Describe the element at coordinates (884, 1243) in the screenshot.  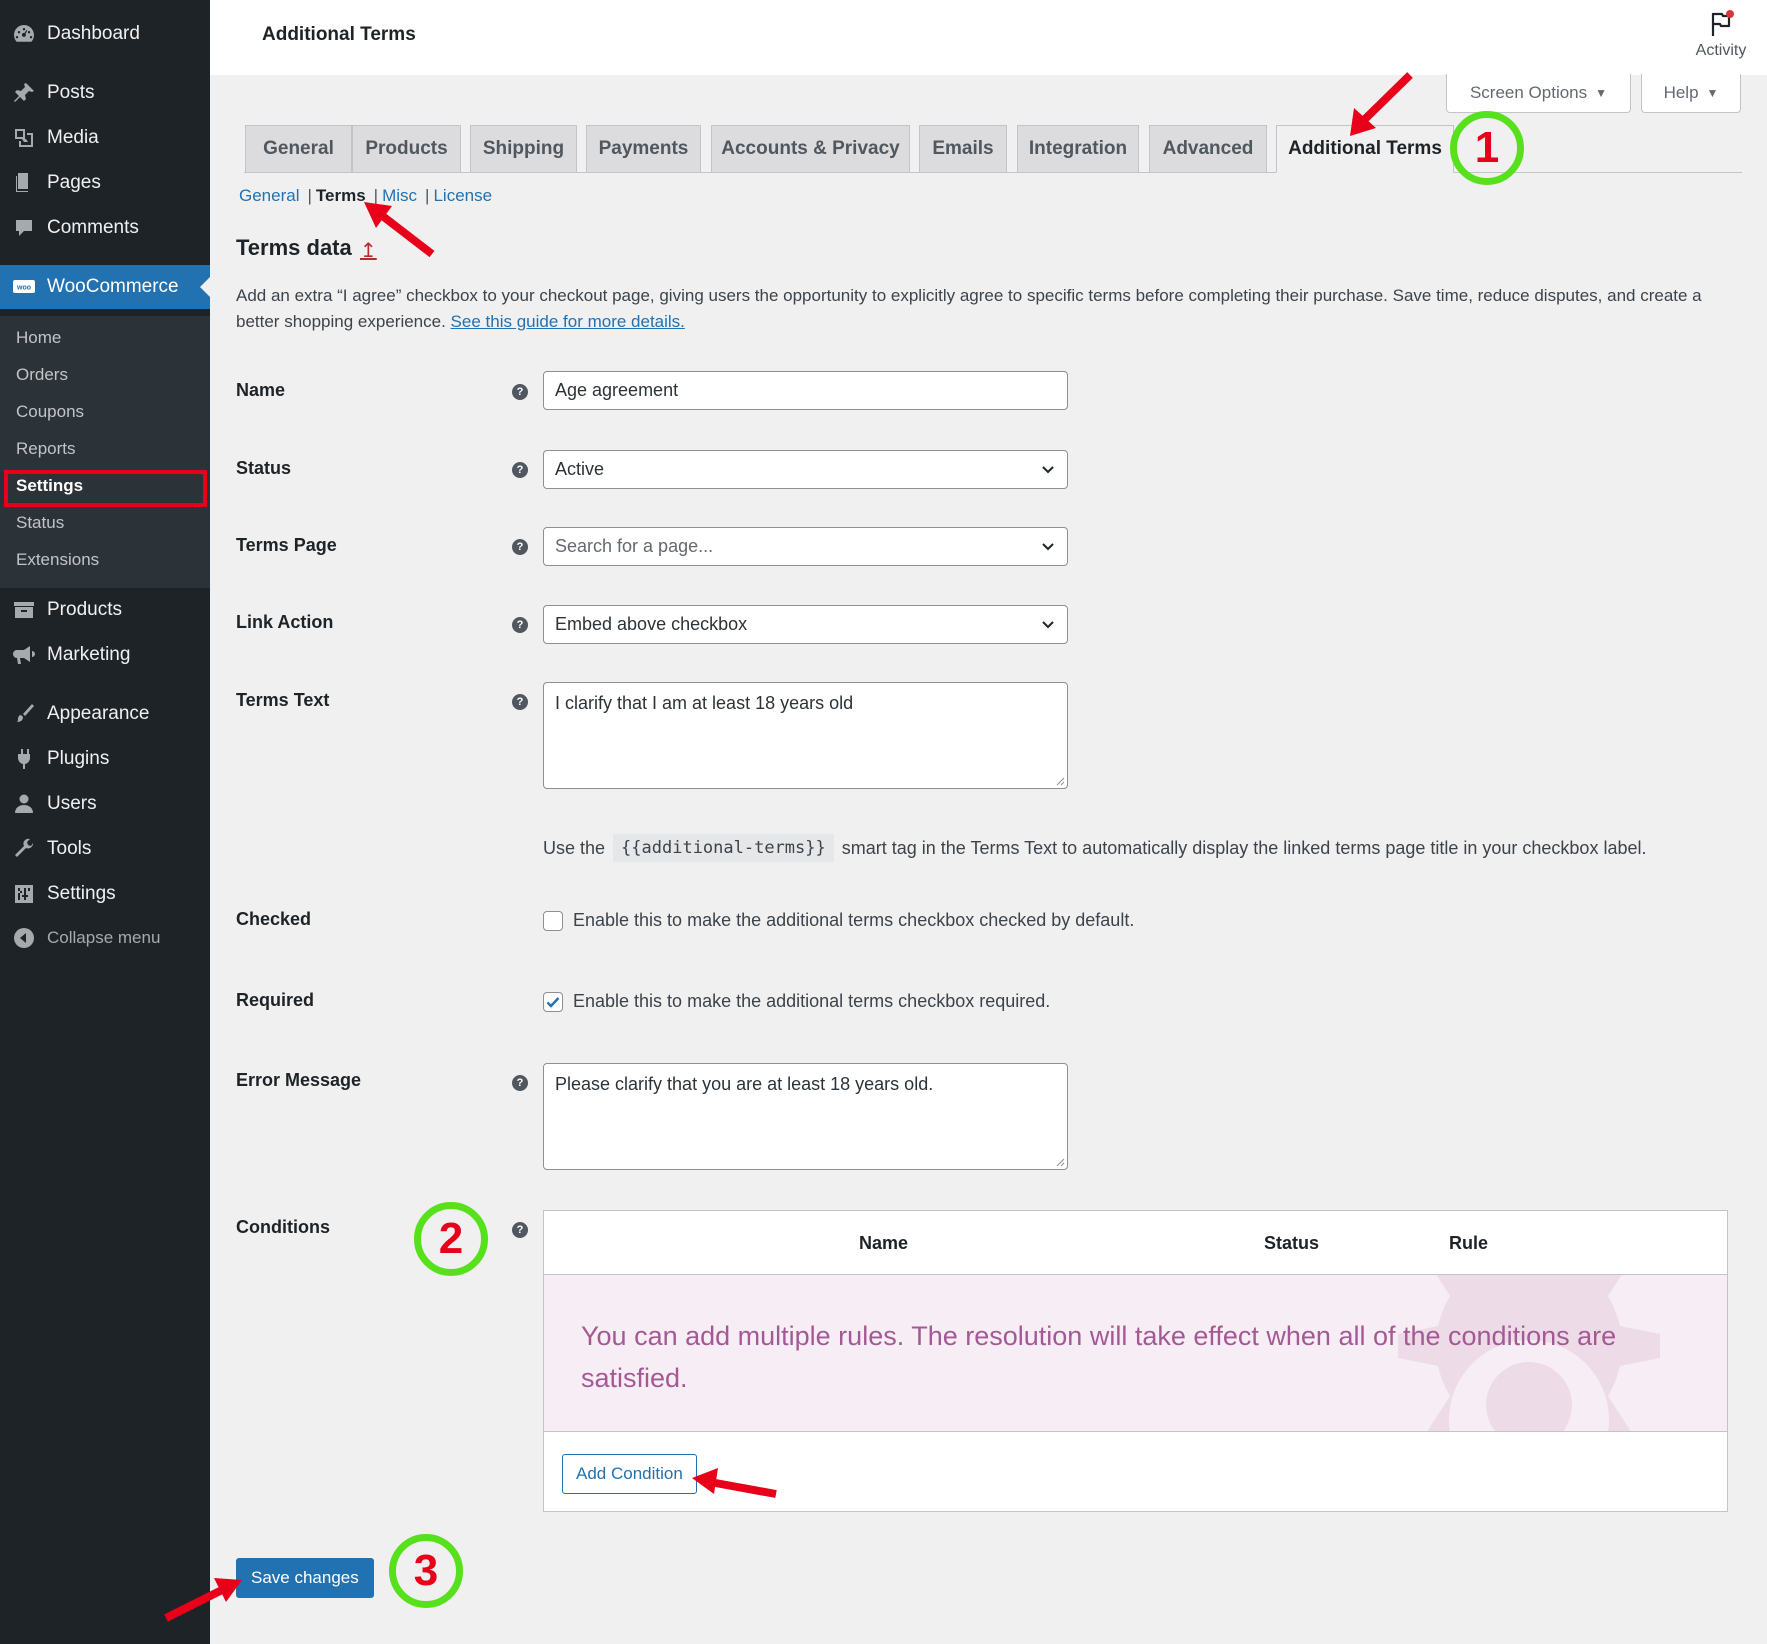
I see `column-header-name: Name` at that location.